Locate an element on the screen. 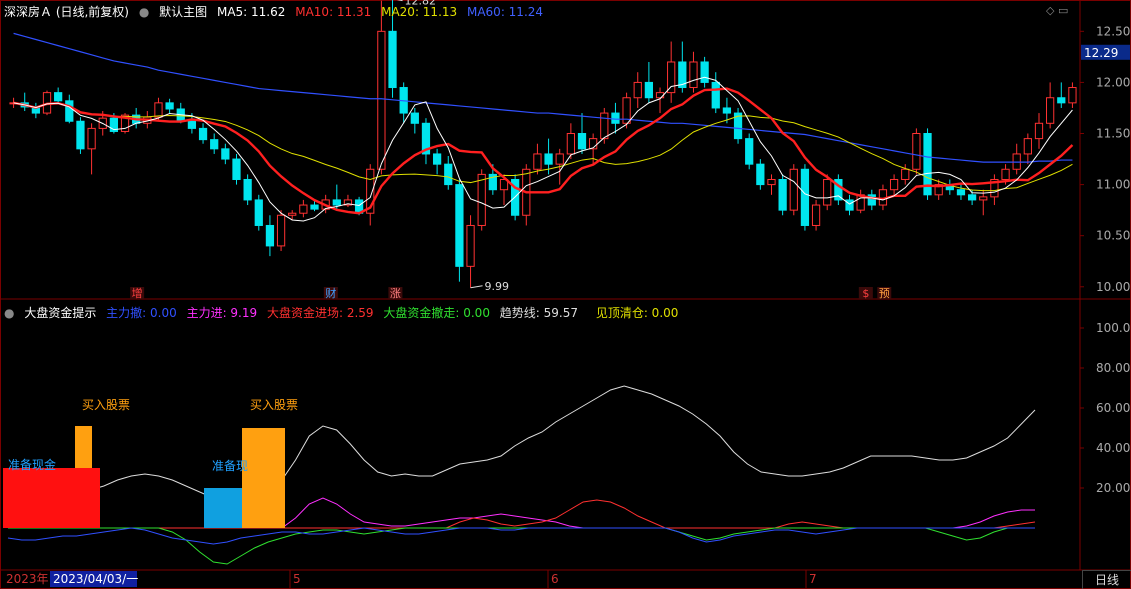 The height and width of the screenshot is (589, 1131). price-tick-label: 10.50 is located at coordinates (1113, 236).